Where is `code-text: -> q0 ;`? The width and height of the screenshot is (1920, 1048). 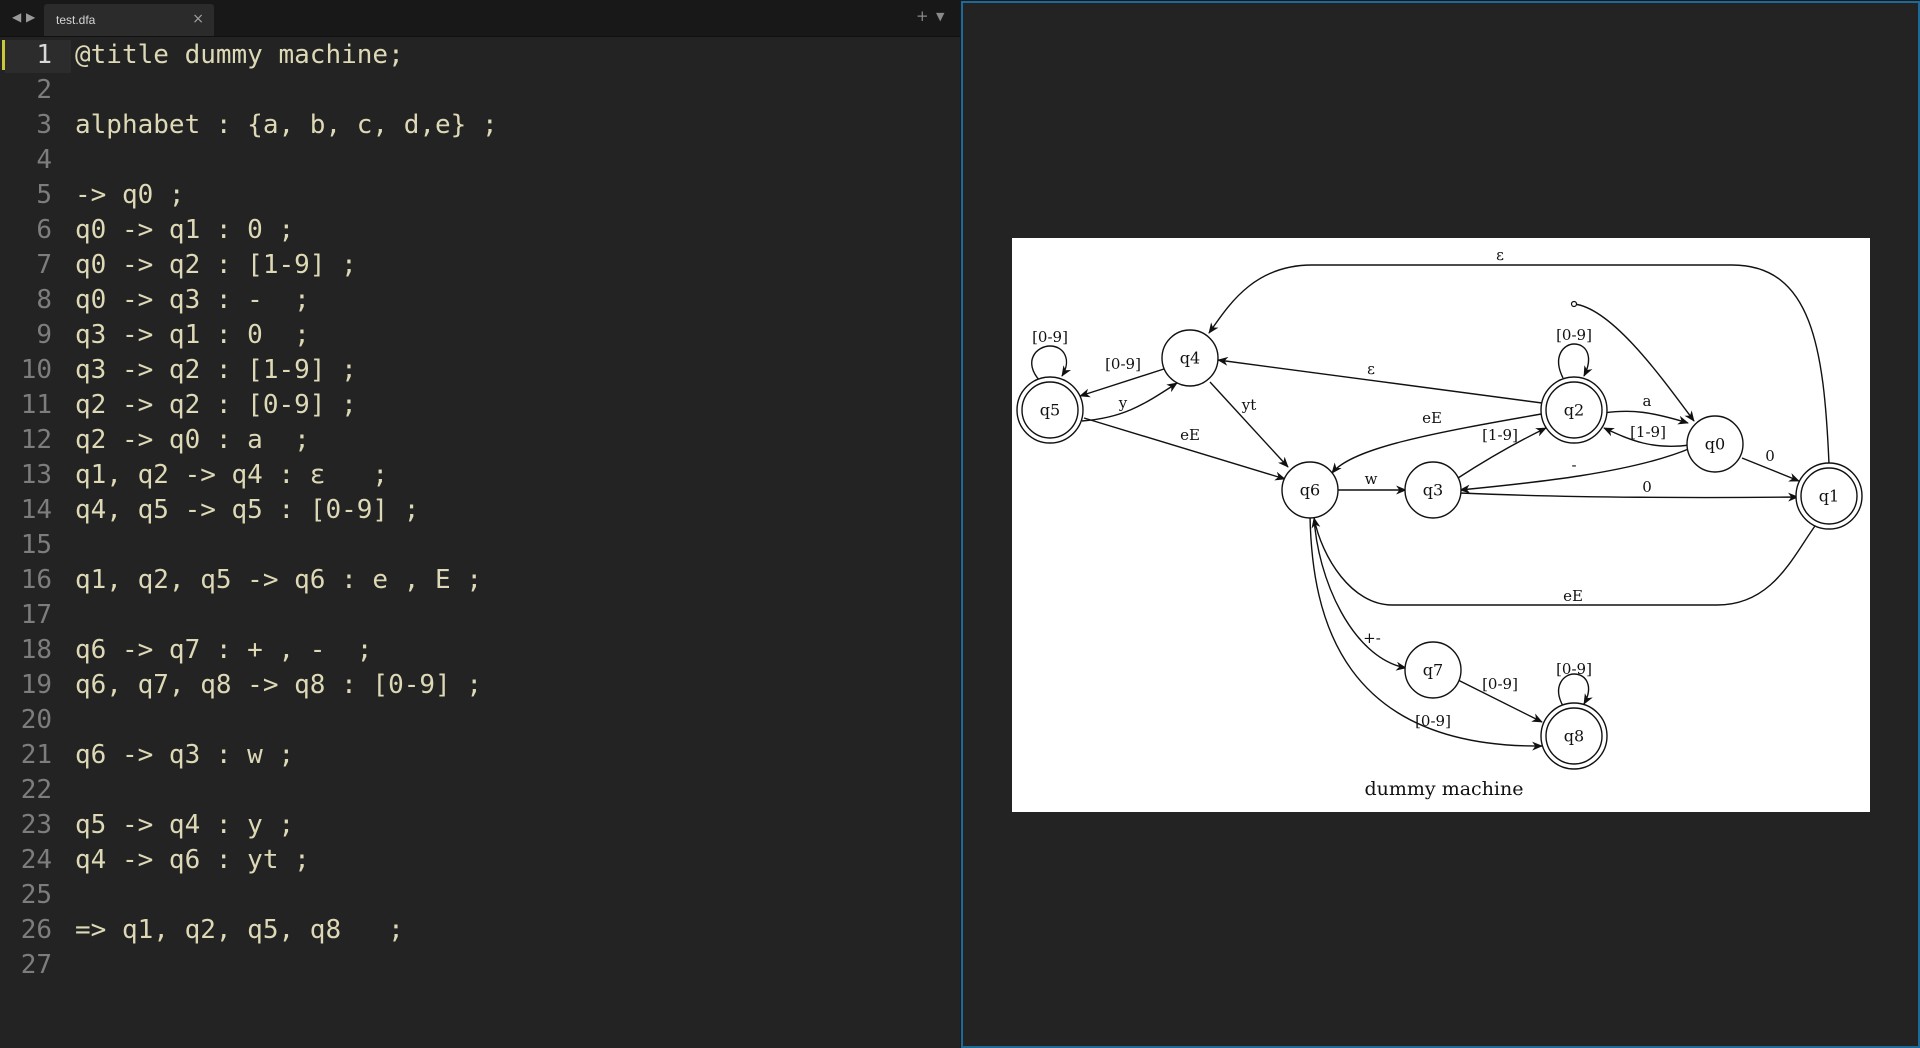
code-text: -> q0 ; is located at coordinates (130, 195).